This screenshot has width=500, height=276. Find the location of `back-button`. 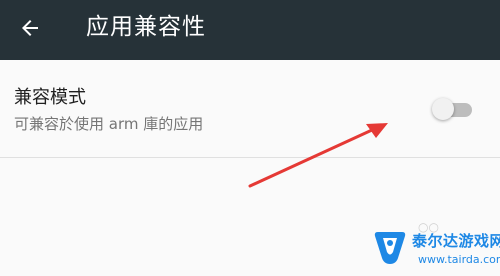

back-button is located at coordinates (30, 28).